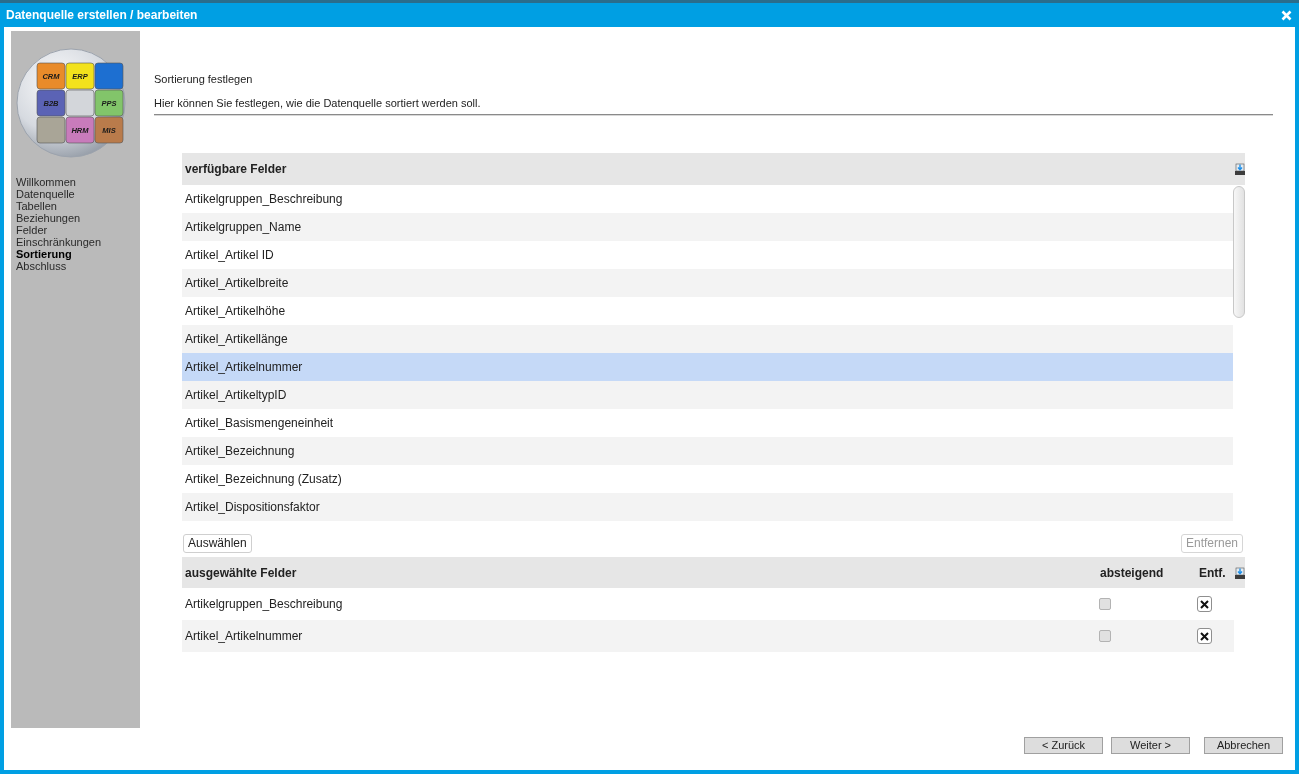  Describe the element at coordinates (241, 573) in the screenshot. I see `column-header: ausgewählte Felder` at that location.